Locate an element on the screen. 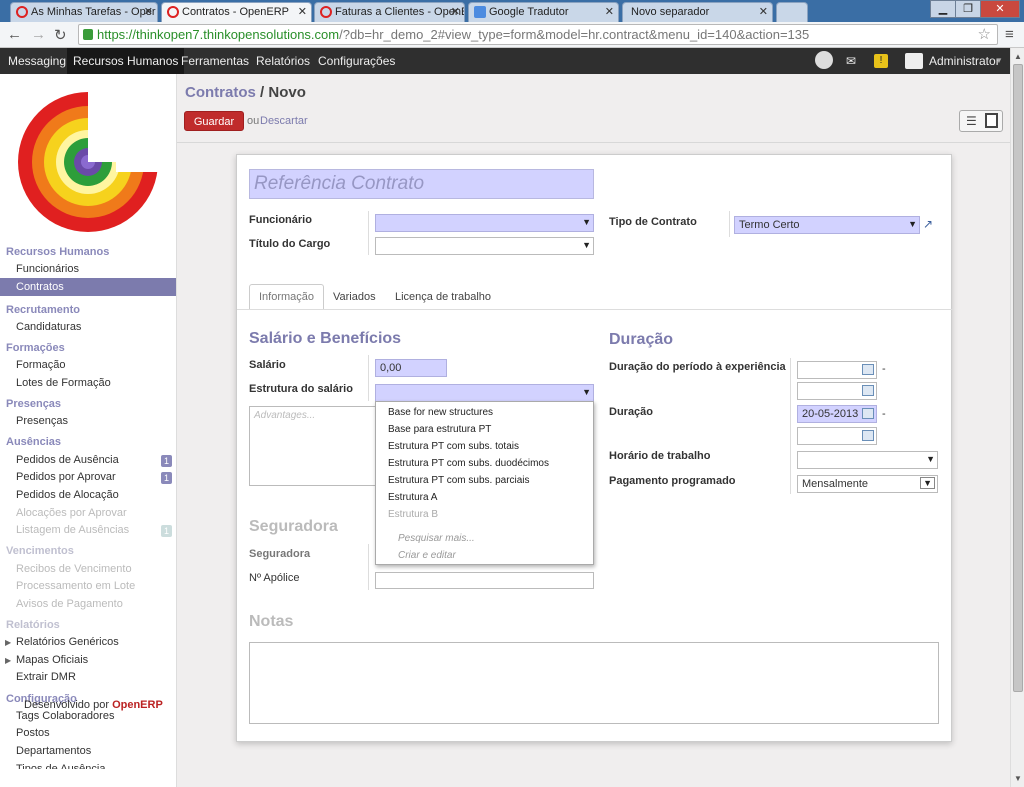 The image size is (1024, 787). menu-messaging: Messaging is located at coordinates (37, 61).